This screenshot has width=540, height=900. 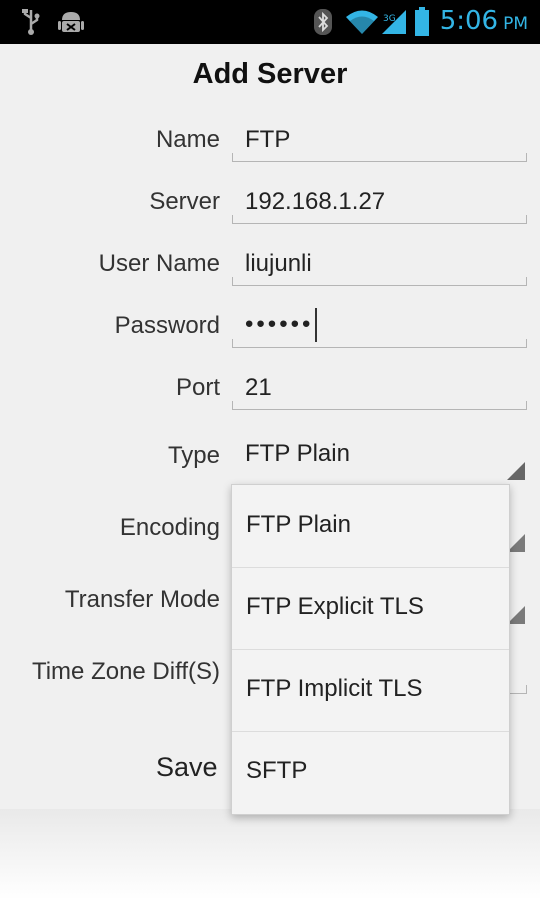 I want to click on wifi-icon, so click(x=362, y=22).